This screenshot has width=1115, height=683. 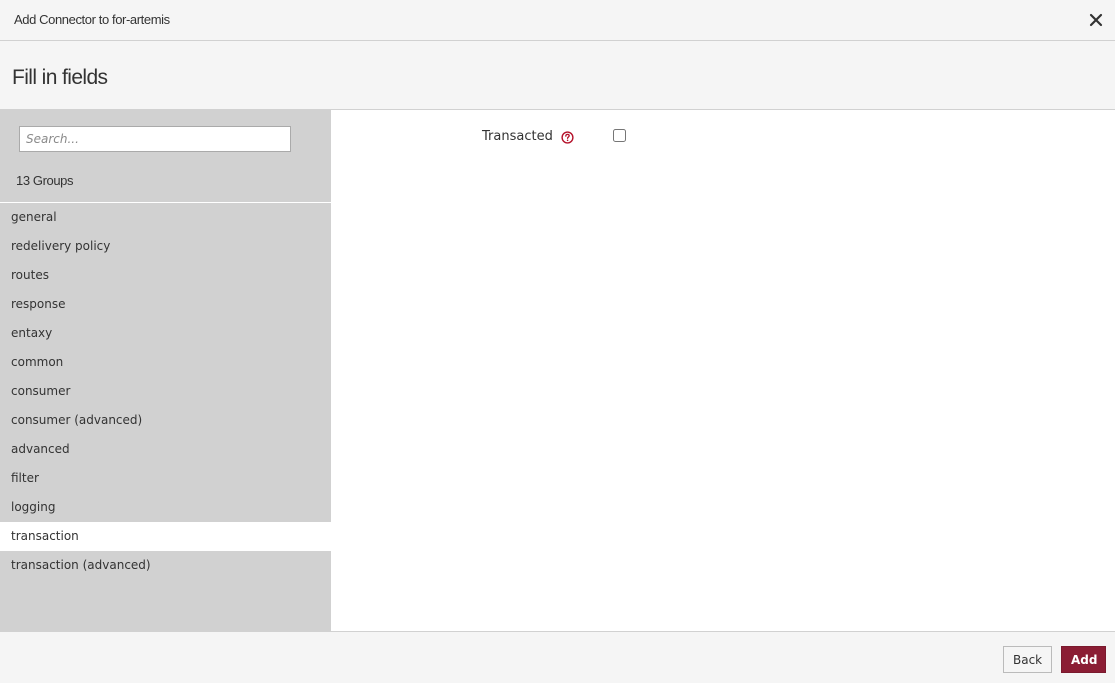 What do you see at coordinates (165, 478) in the screenshot?
I see `group-item-filter: filter` at bounding box center [165, 478].